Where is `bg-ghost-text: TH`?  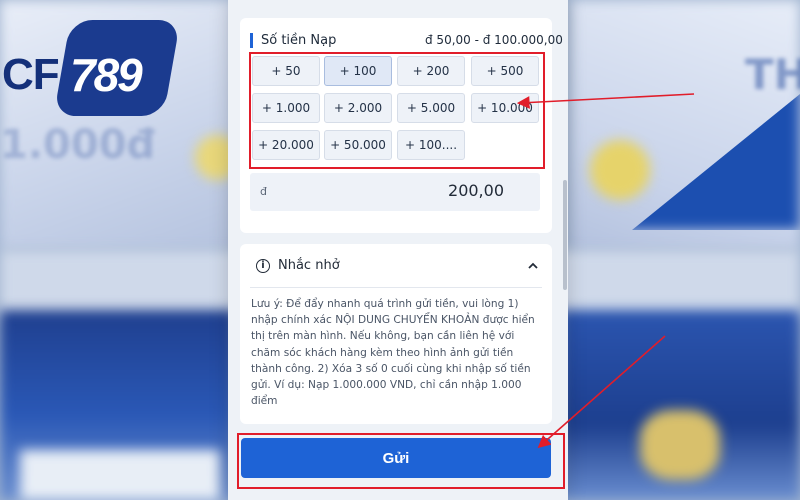 bg-ghost-text: TH is located at coordinates (772, 74).